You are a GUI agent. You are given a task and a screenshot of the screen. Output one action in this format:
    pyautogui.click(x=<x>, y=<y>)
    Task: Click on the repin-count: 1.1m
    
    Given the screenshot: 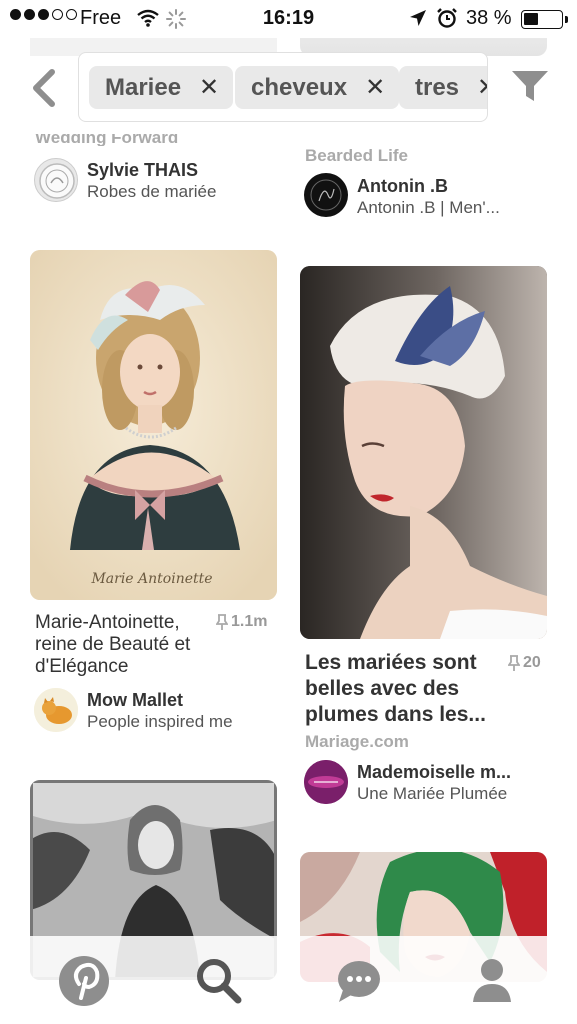 What is the action you would take?
    pyautogui.click(x=241, y=622)
    